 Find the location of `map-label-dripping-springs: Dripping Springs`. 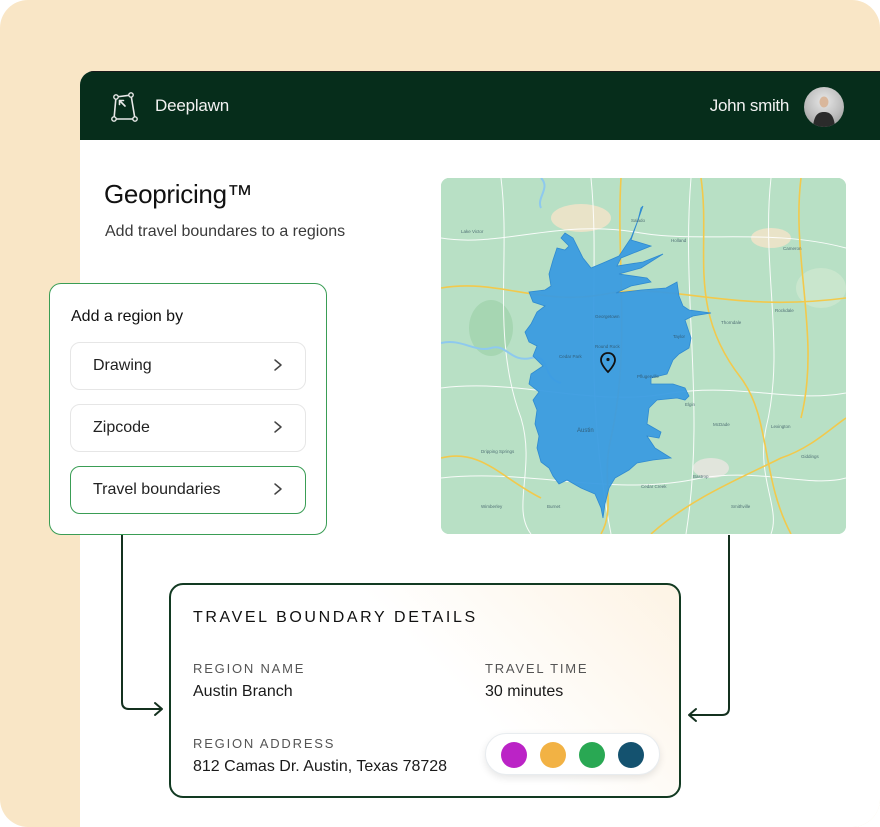

map-label-dripping-springs: Dripping Springs is located at coordinates (498, 451).